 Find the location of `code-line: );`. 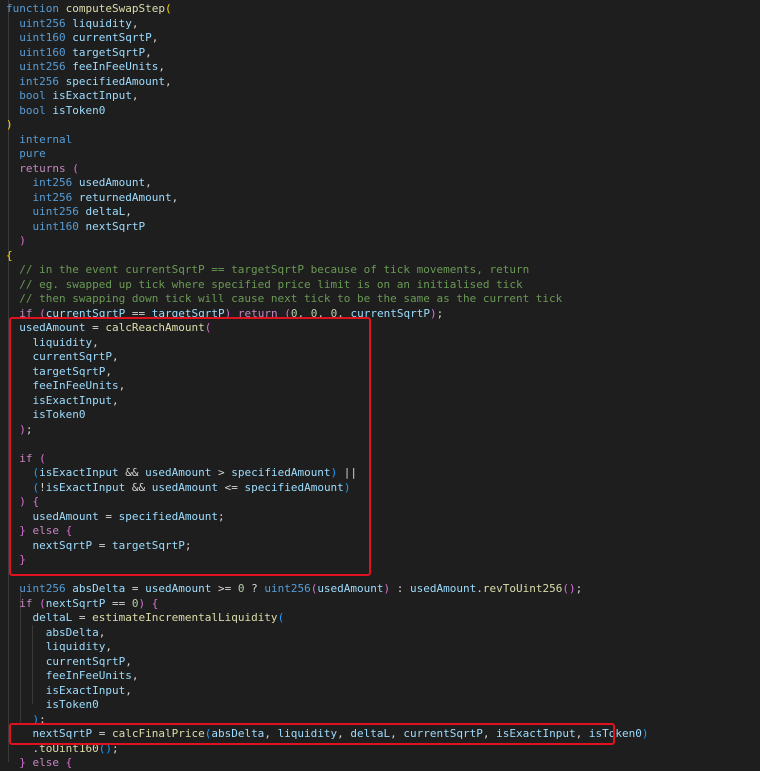

code-line: ); is located at coordinates (383, 430).